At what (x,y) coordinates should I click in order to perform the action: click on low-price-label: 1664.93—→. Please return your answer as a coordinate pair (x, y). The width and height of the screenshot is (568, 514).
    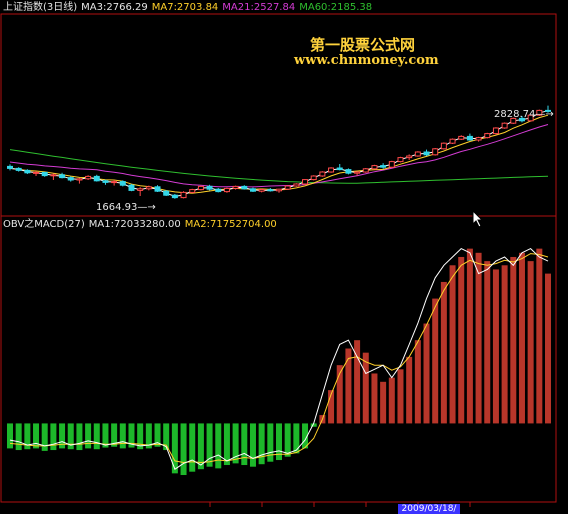
    Looking at the image, I should click on (126, 207).